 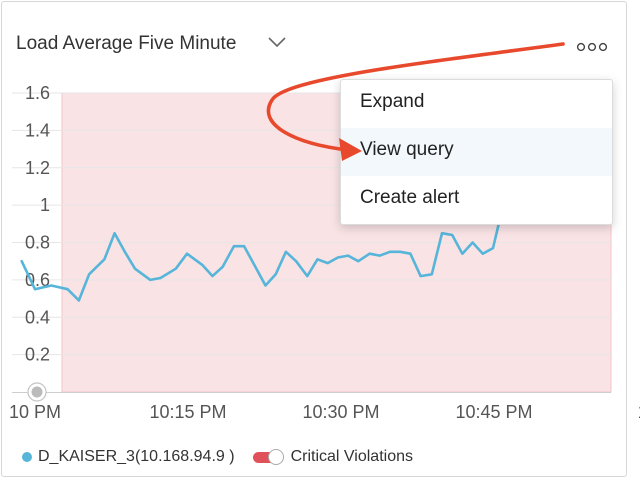 I want to click on legend-series-label: D_KAISER_3(10.168.94.9 ), so click(x=136, y=457).